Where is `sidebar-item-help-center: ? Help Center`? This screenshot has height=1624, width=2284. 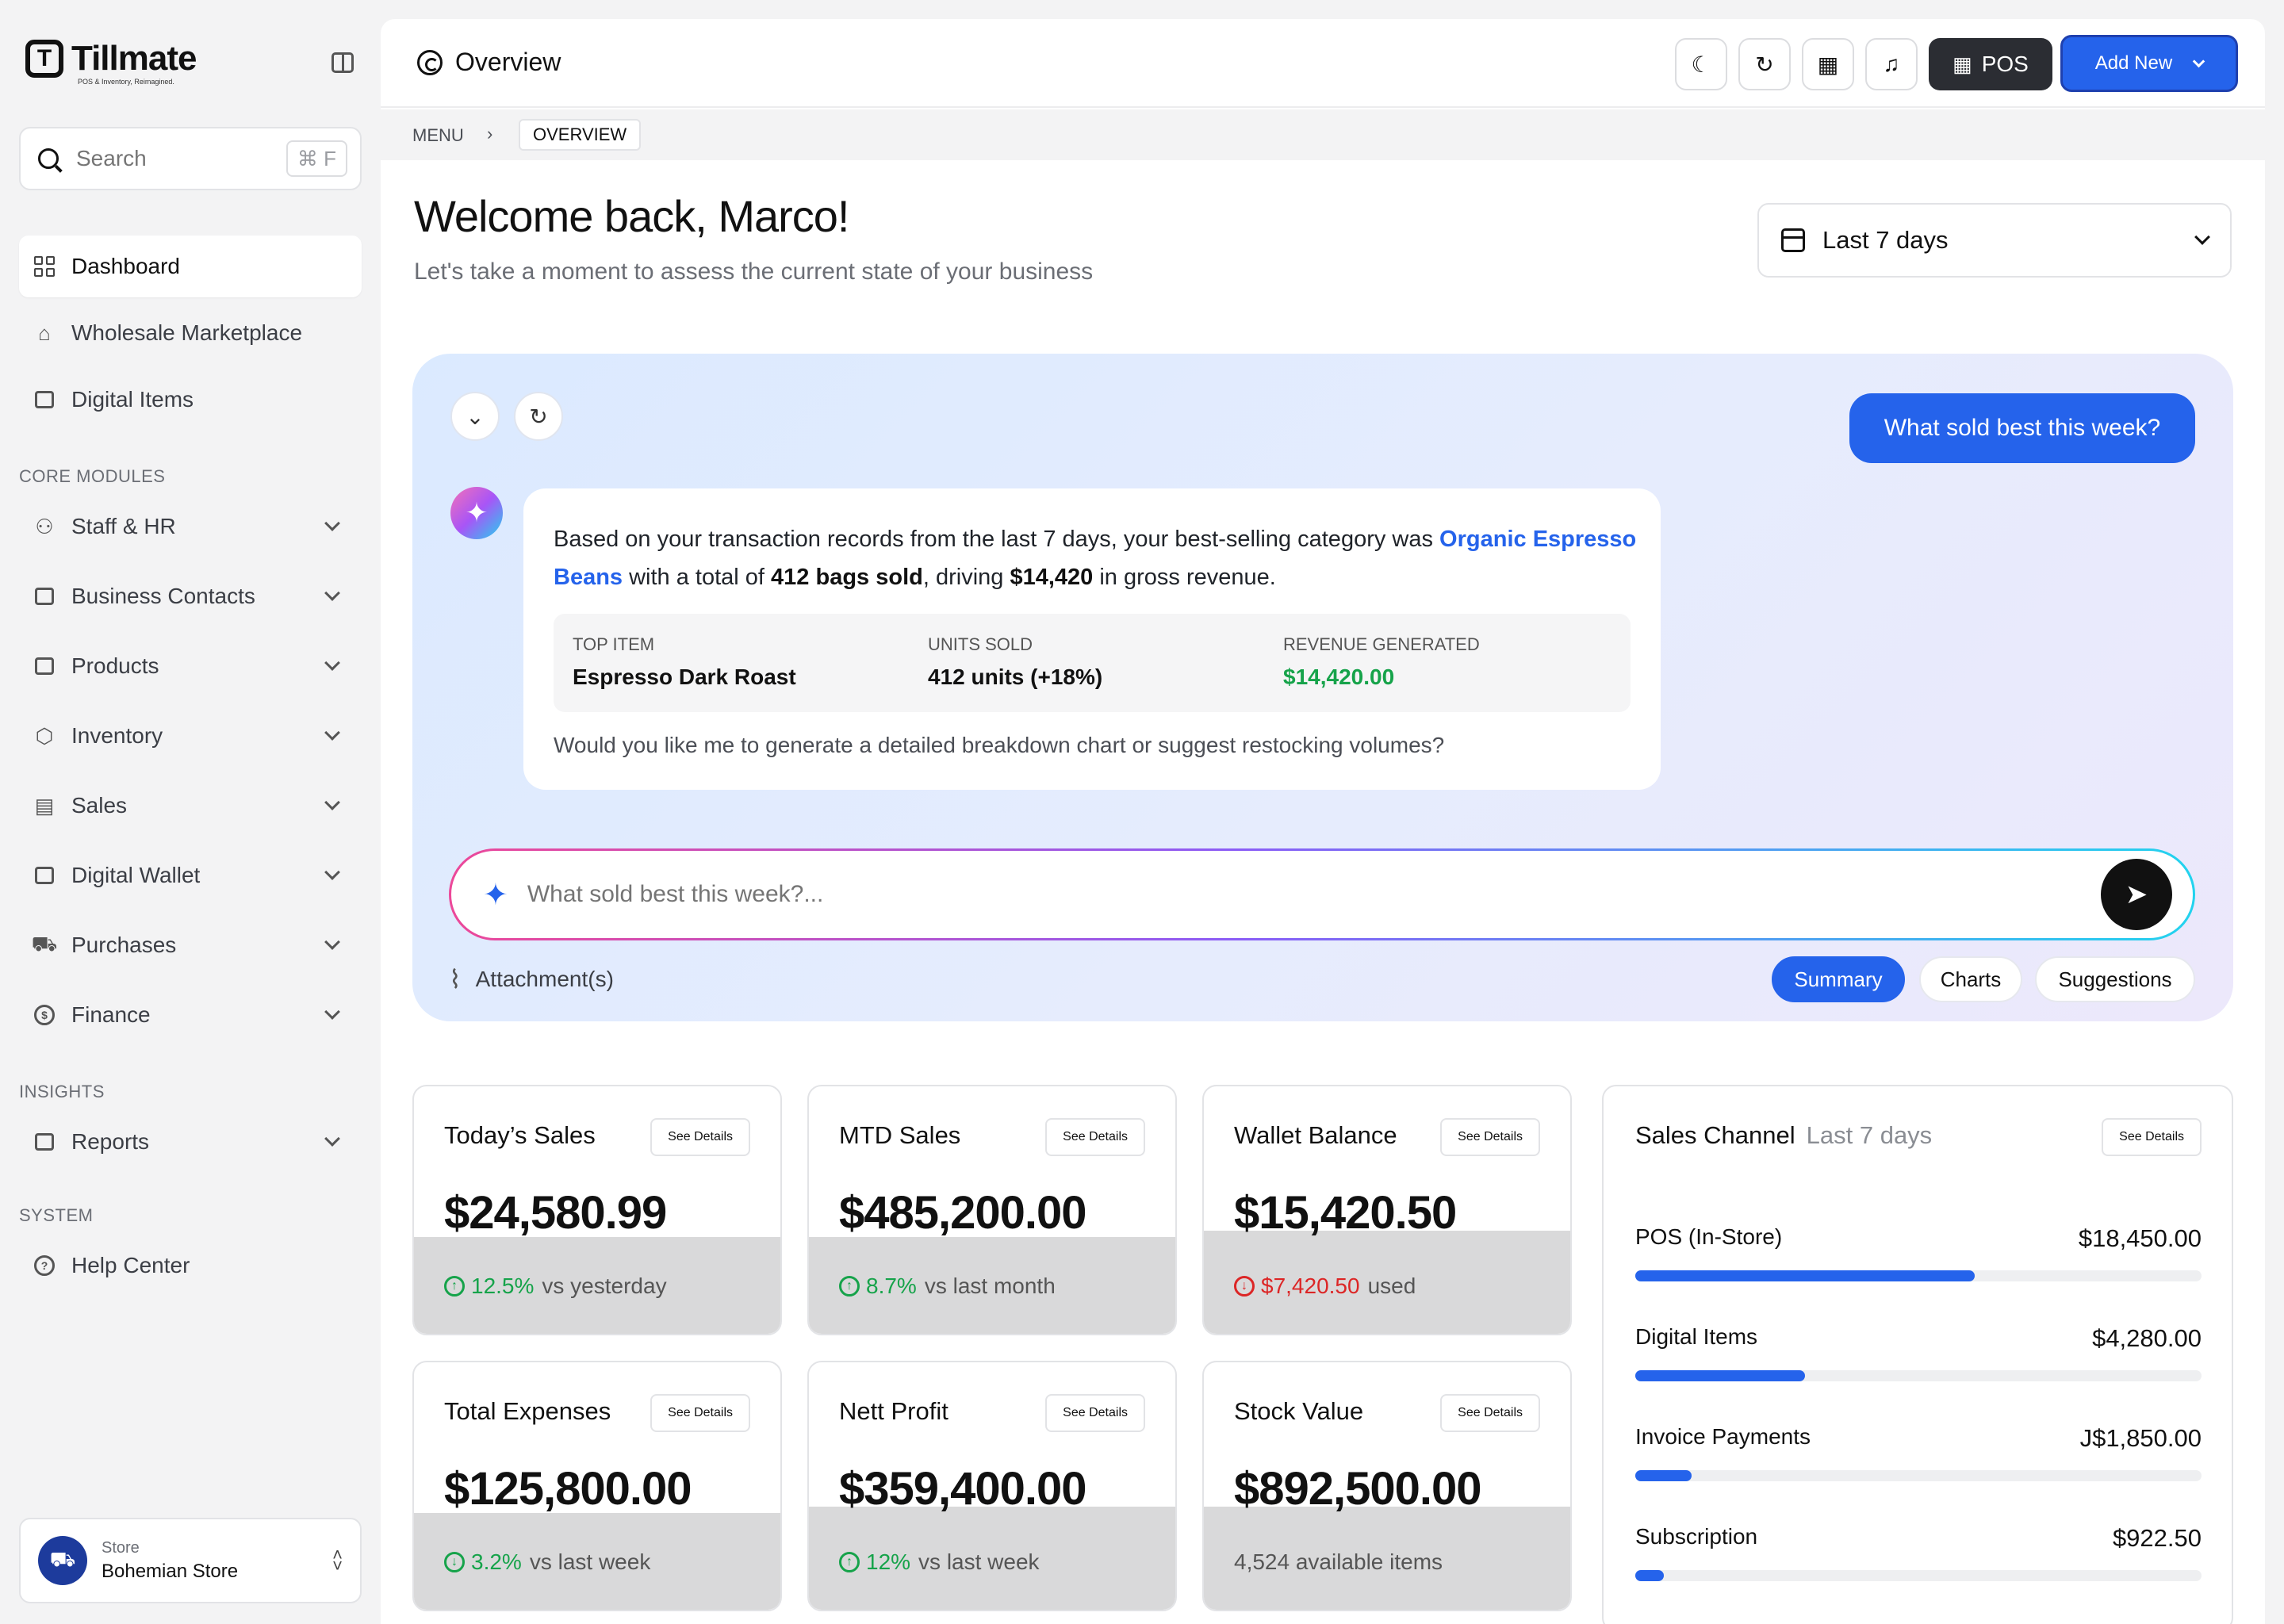 sidebar-item-help-center: ? Help Center is located at coordinates (190, 1266).